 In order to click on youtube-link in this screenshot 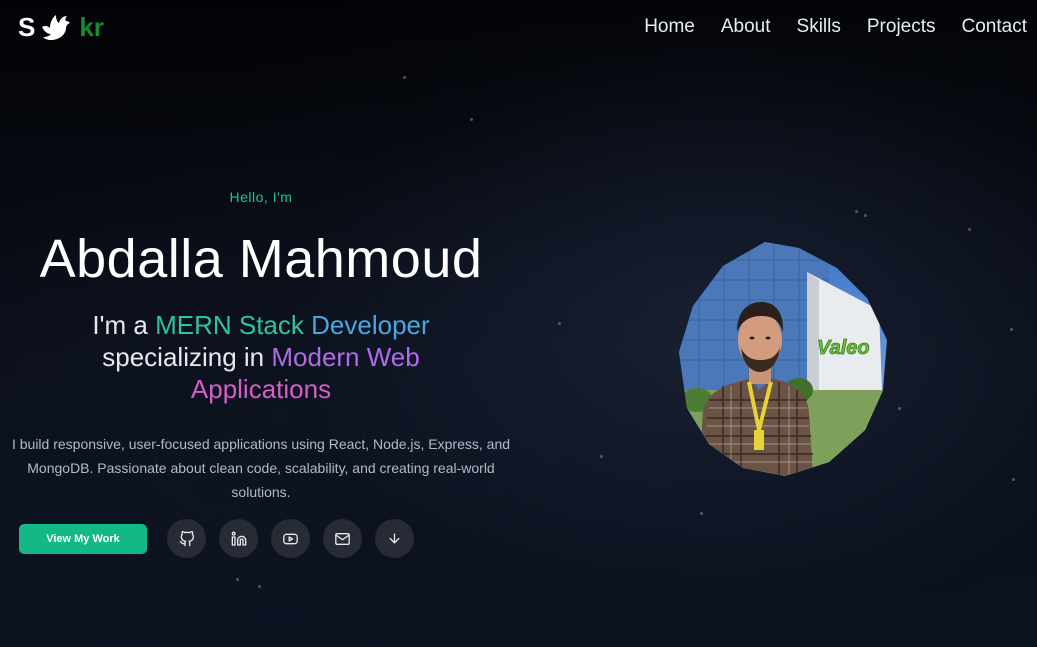, I will do `click(290, 538)`.